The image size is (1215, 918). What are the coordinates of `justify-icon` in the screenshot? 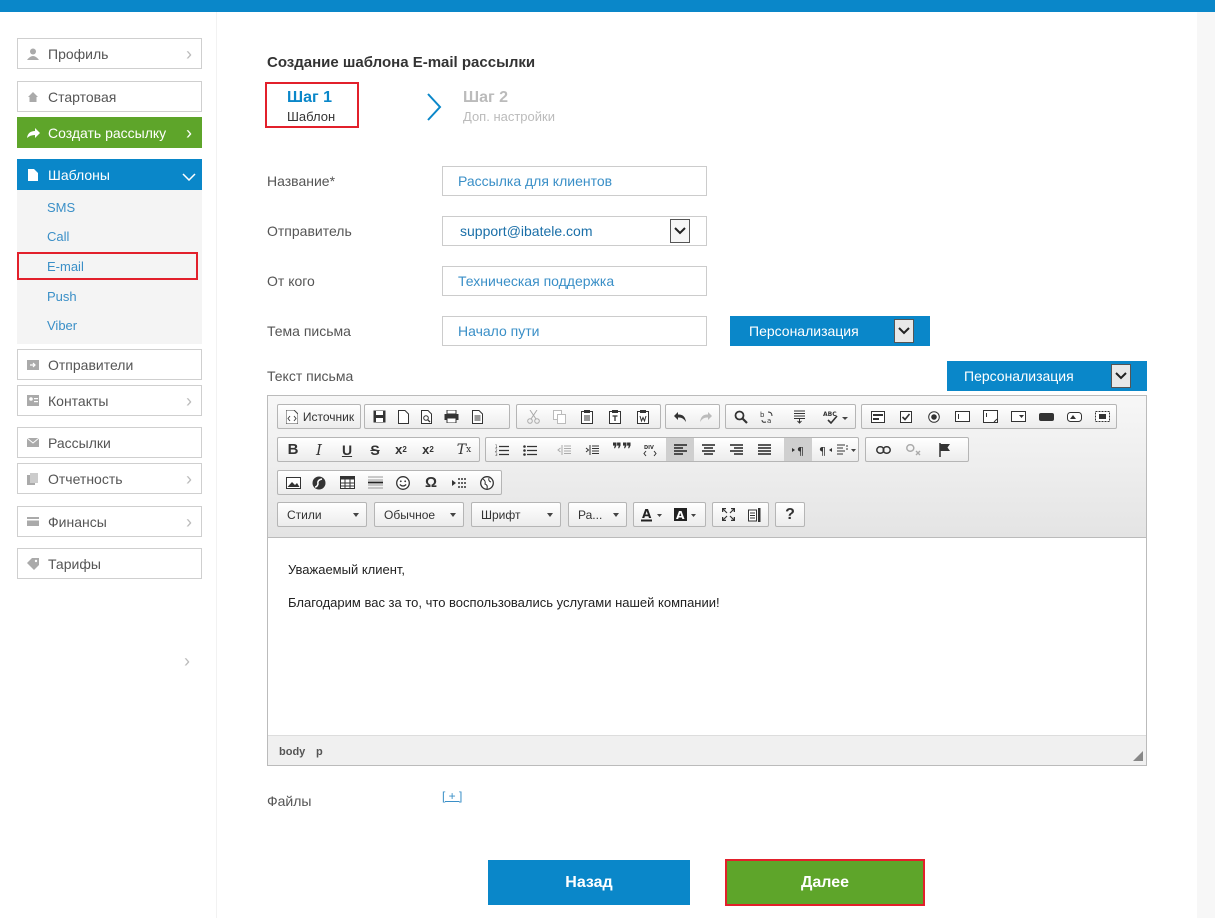 It's located at (764, 449).